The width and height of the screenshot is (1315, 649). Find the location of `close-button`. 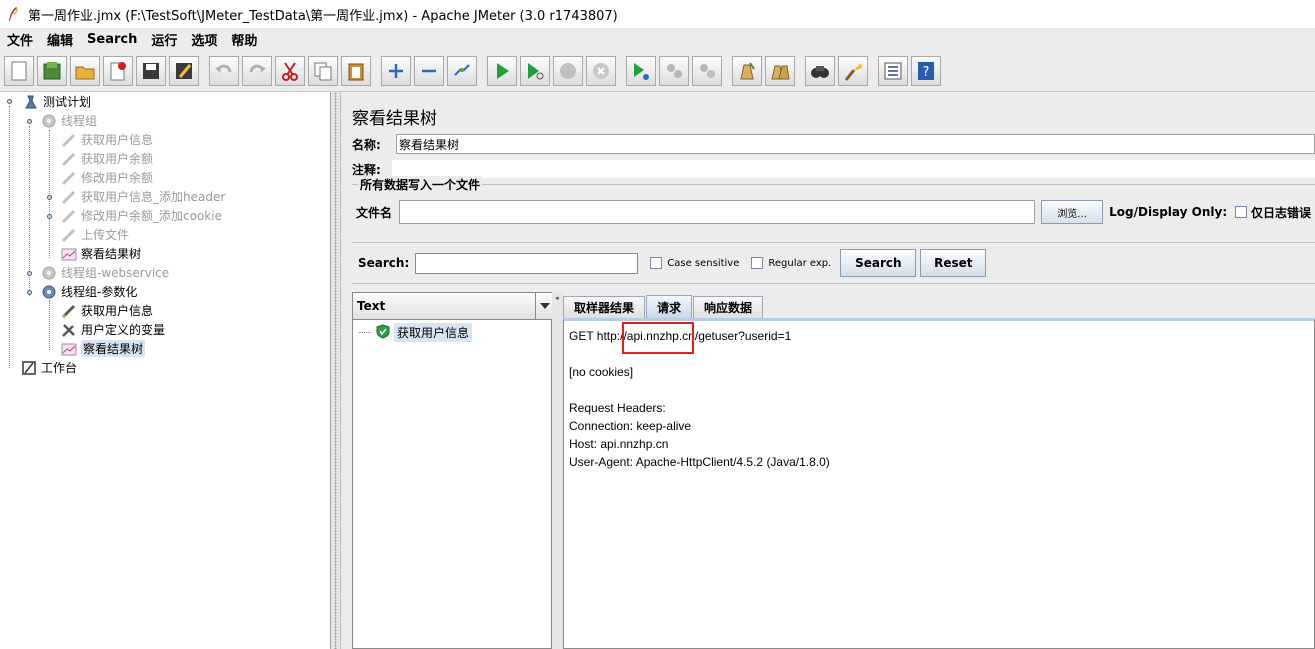

close-button is located at coordinates (118, 70).